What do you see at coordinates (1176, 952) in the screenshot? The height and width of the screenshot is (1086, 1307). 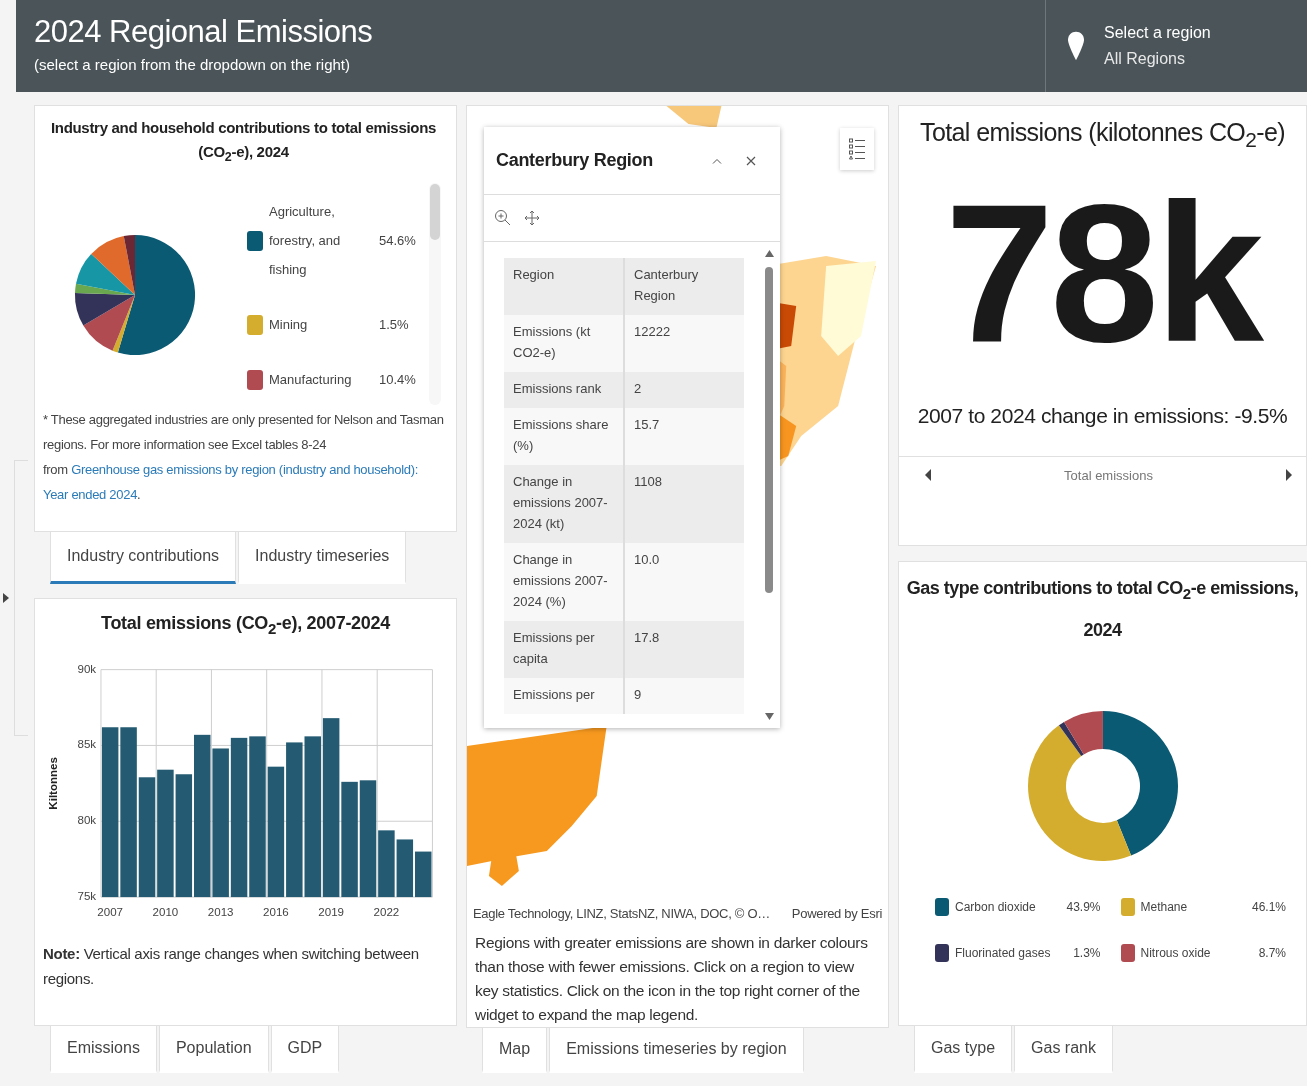 I see `legend-label: Nitrous oxide` at bounding box center [1176, 952].